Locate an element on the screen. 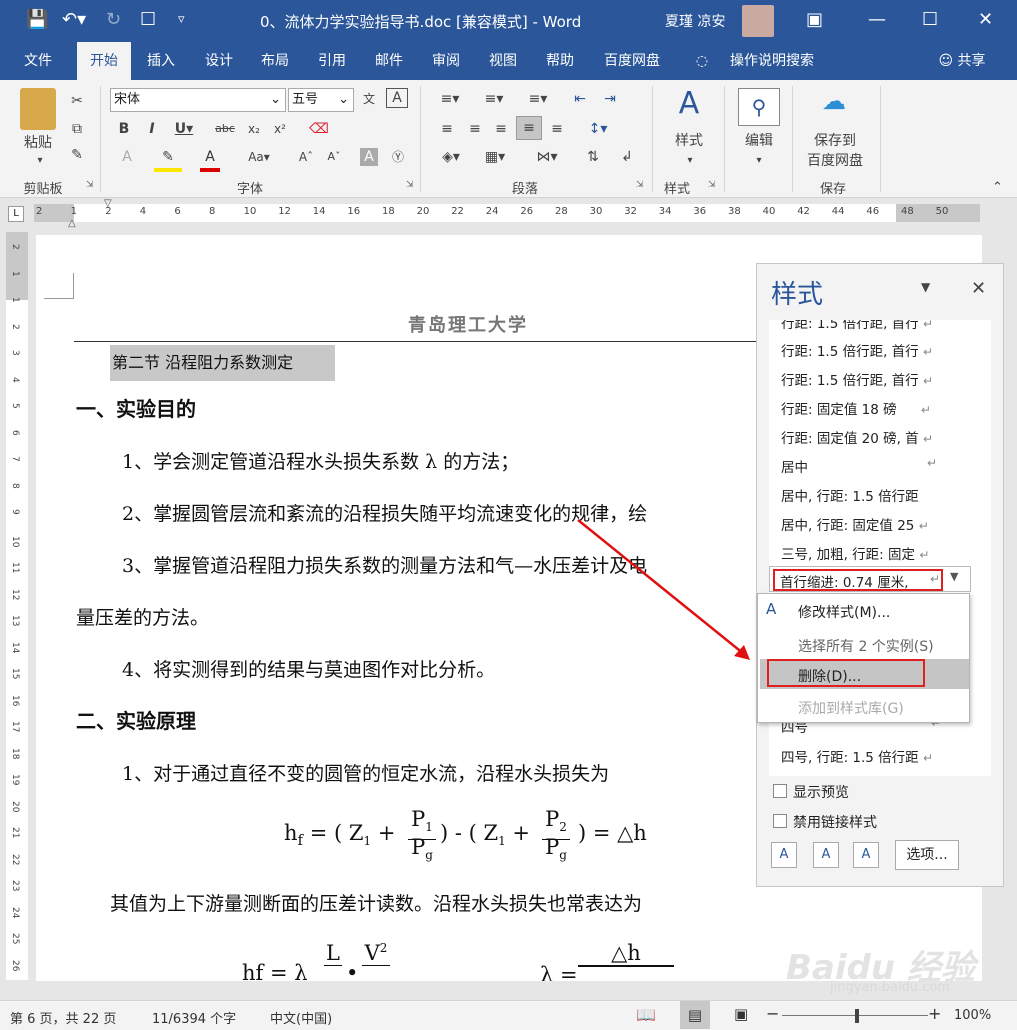 The image size is (1017, 1030). phonetic-guide-icon: 文 is located at coordinates (369, 99).